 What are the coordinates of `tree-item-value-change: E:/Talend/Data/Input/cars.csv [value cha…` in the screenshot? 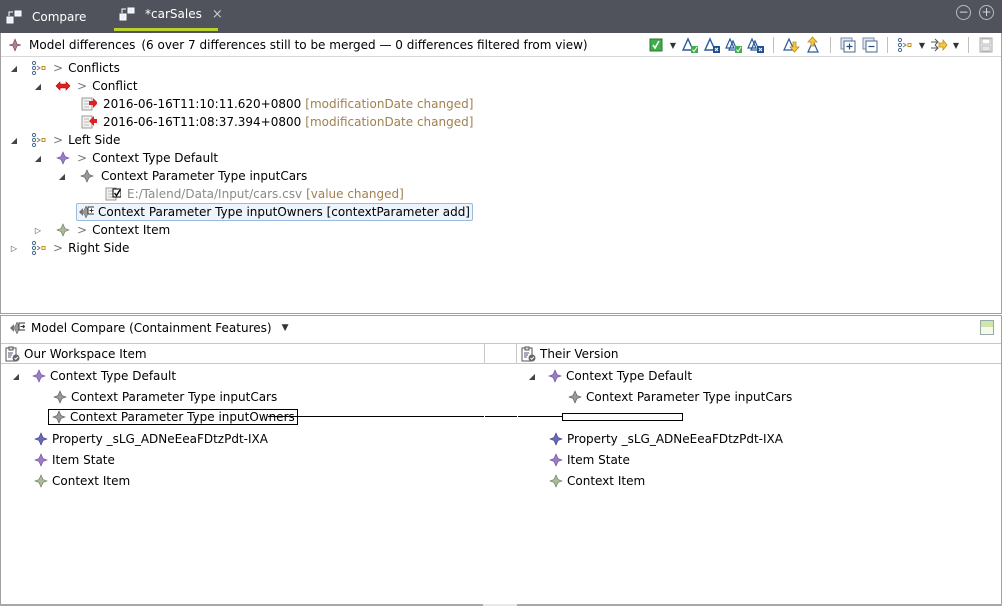 It's located at (254, 194).